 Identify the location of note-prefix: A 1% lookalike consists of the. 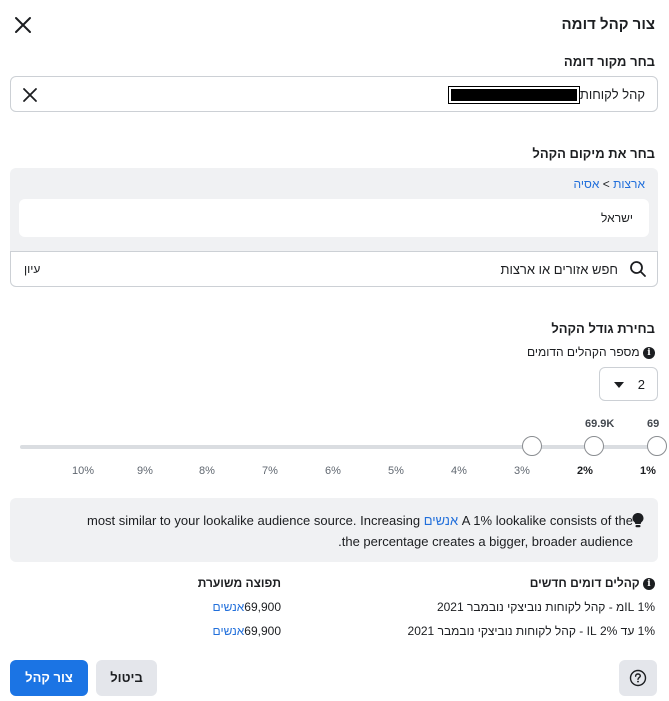
(547, 520).